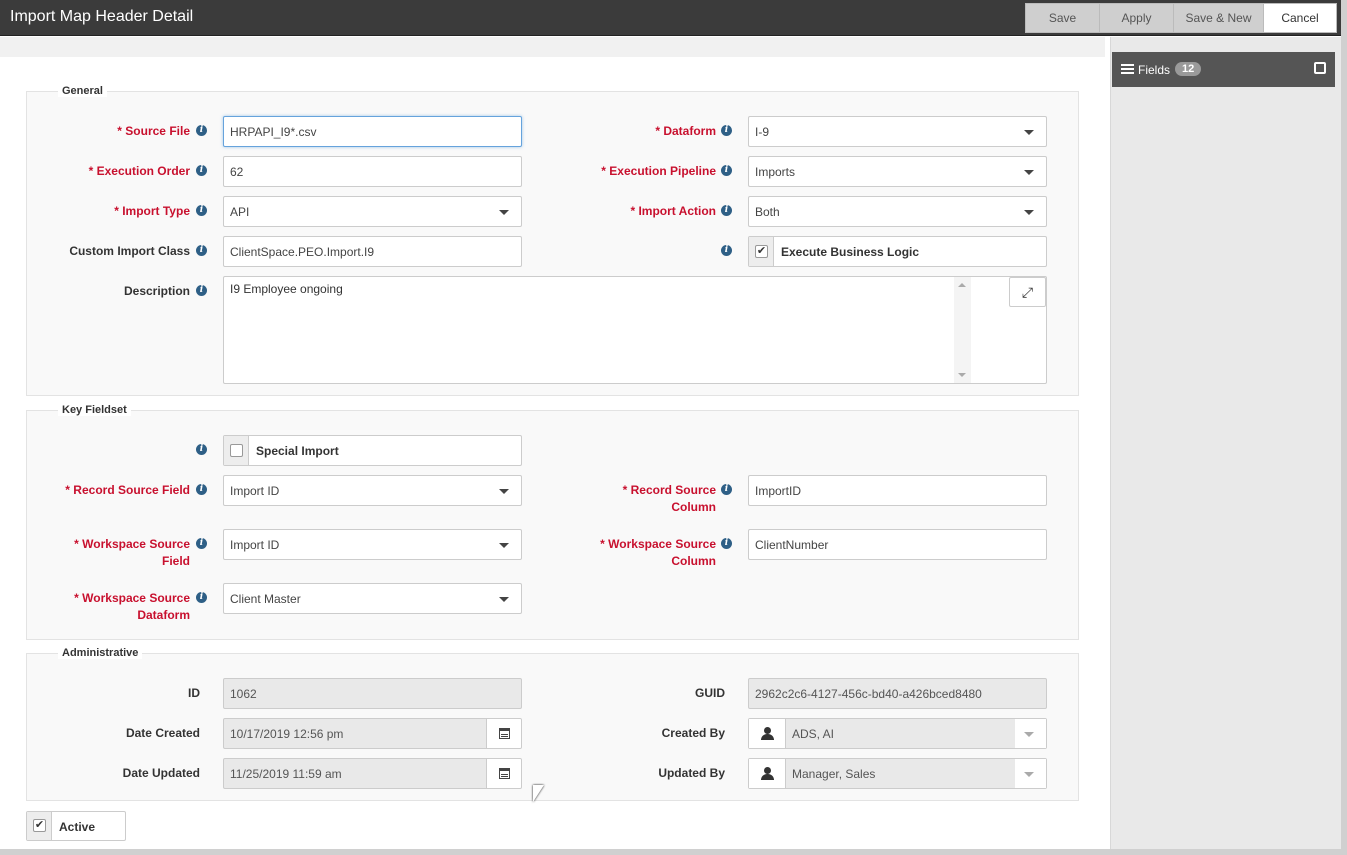 Image resolution: width=1347 pixels, height=855 pixels. I want to click on toolbar-buttons: Save Apply Save & New Cancel, so click(1181, 18).